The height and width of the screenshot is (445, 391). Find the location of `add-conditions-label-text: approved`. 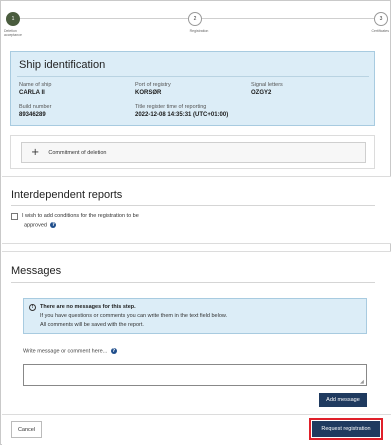

add-conditions-label-text: approved is located at coordinates (35, 225).